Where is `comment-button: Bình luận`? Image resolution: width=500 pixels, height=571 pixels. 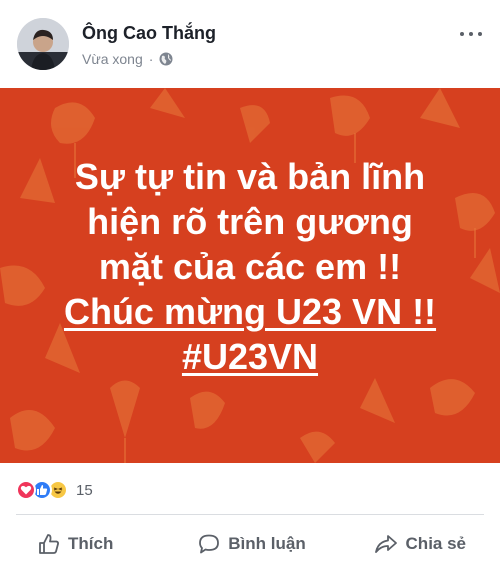 comment-button: Bình luận is located at coordinates (252, 544).